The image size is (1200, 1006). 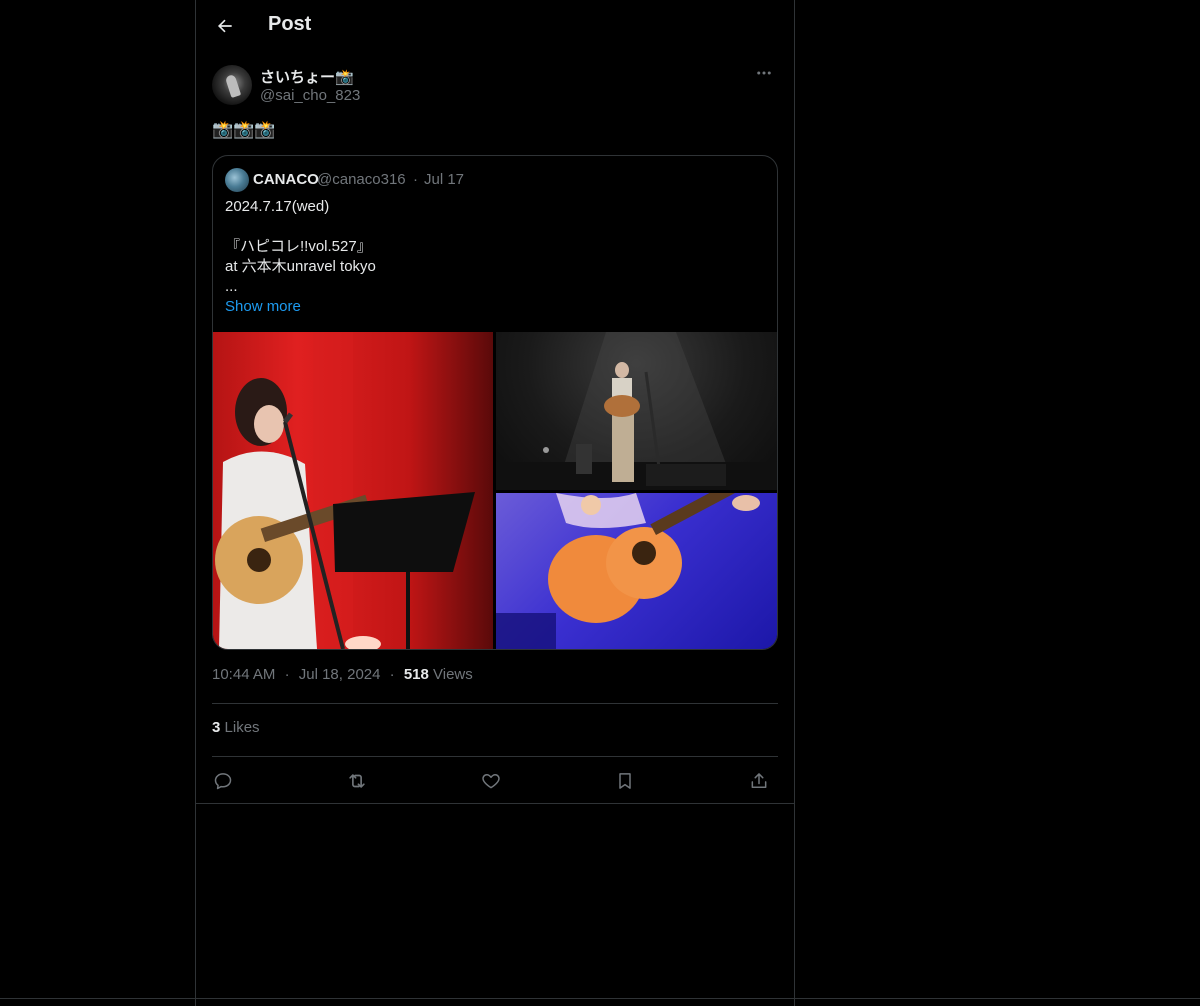 I want to click on likes-link: 3 Likes, so click(x=236, y=727).